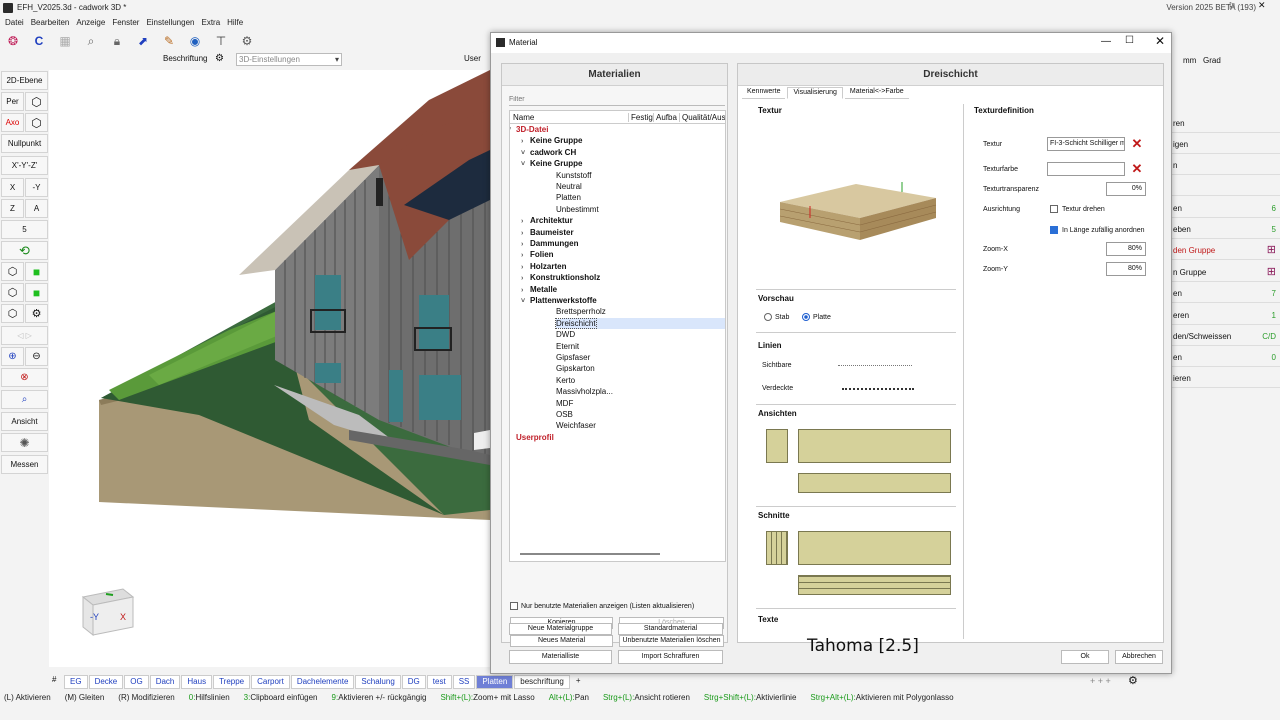 The height and width of the screenshot is (720, 1280). I want to click on zoomy-field: 80%, so click(1126, 269).